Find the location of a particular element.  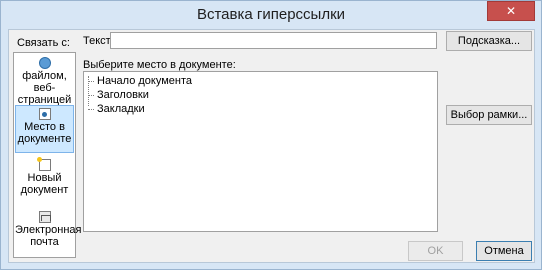

sidebar-item-label: Электронная почта is located at coordinates (48, 236).